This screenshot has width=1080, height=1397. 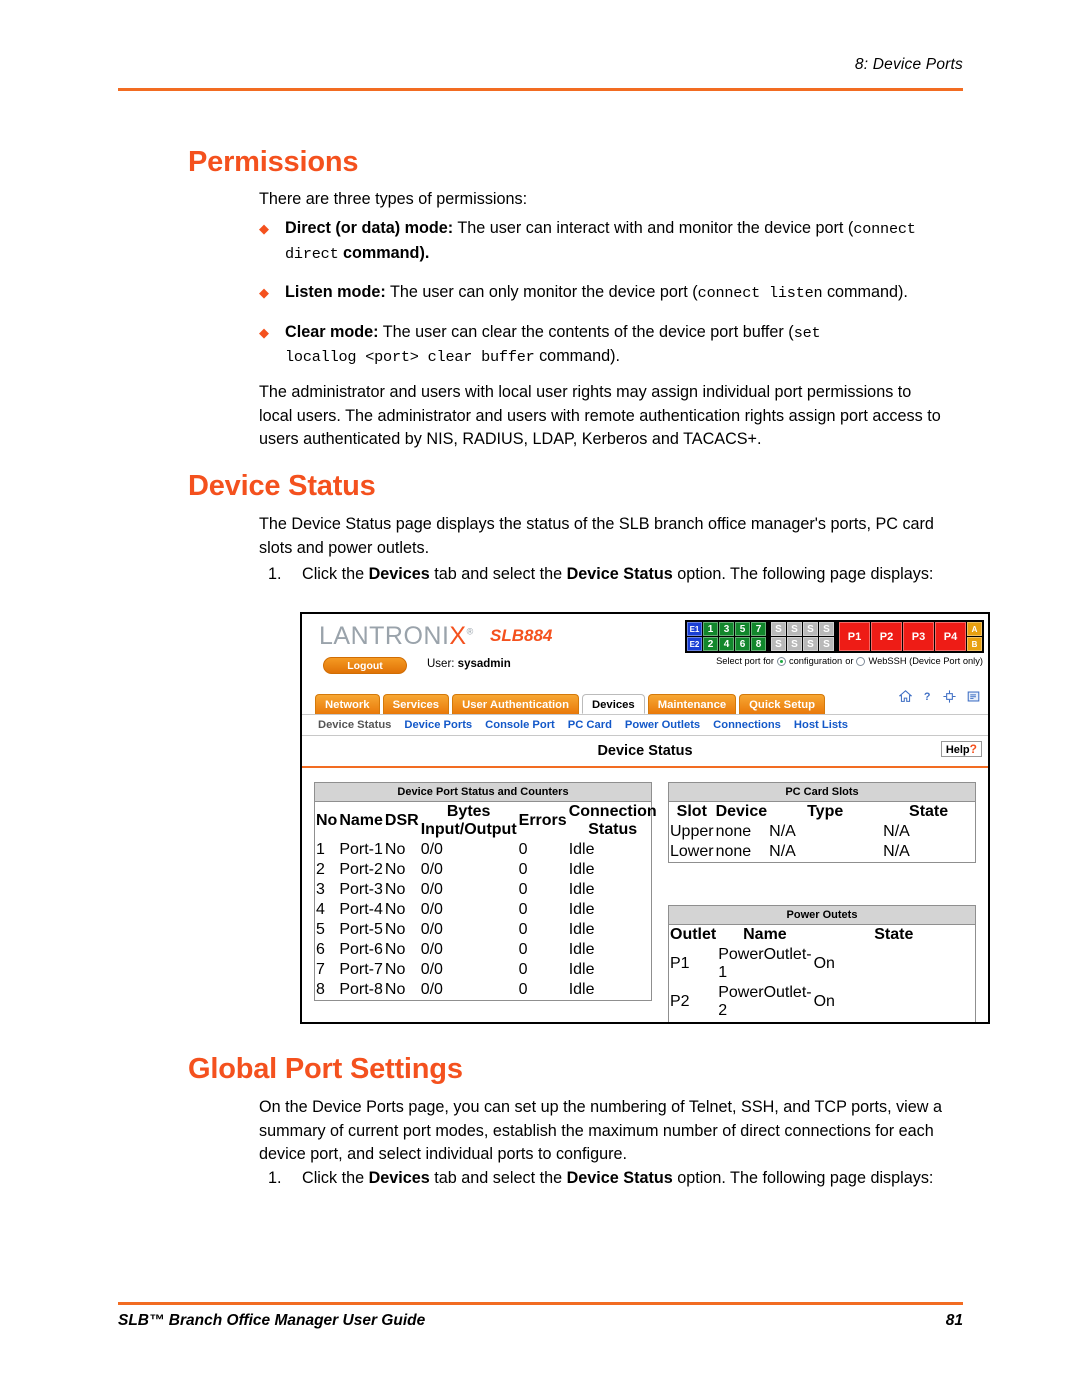 What do you see at coordinates (354, 725) in the screenshot?
I see `subnav-item-device-status: Device Status` at bounding box center [354, 725].